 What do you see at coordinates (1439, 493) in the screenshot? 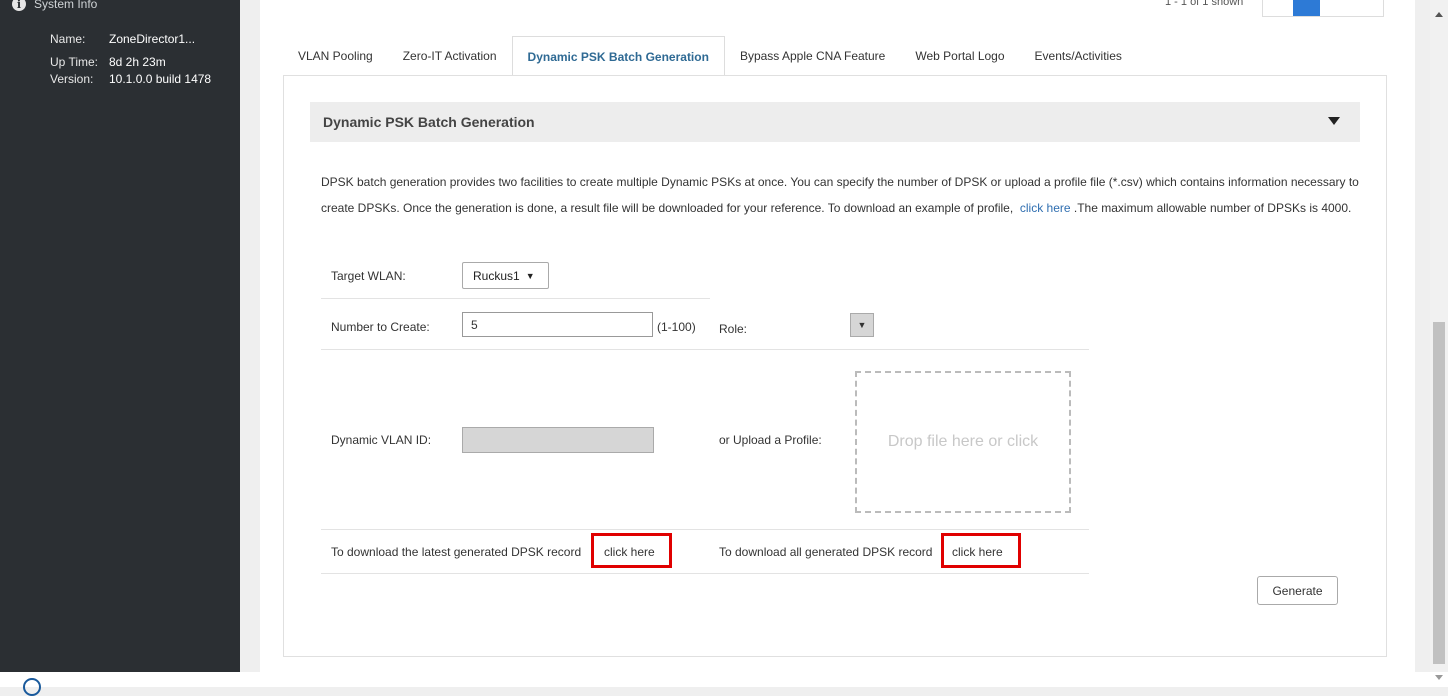
I see `scrollbar-thumb` at bounding box center [1439, 493].